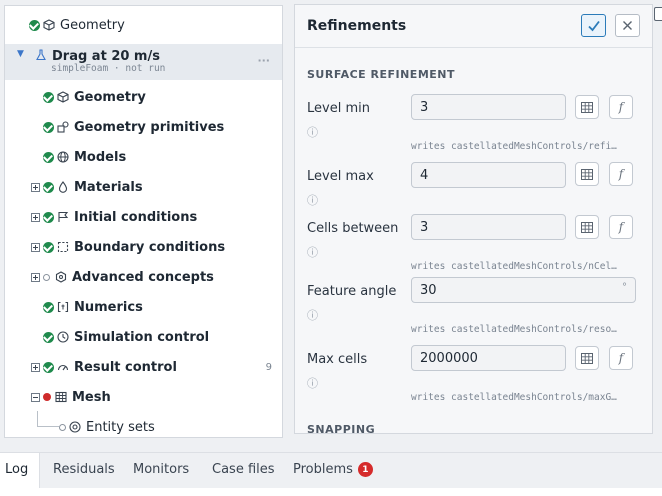 This screenshot has height=496, width=662. Describe the element at coordinates (35, 397) in the screenshot. I see `collapse-minus-icon` at that location.